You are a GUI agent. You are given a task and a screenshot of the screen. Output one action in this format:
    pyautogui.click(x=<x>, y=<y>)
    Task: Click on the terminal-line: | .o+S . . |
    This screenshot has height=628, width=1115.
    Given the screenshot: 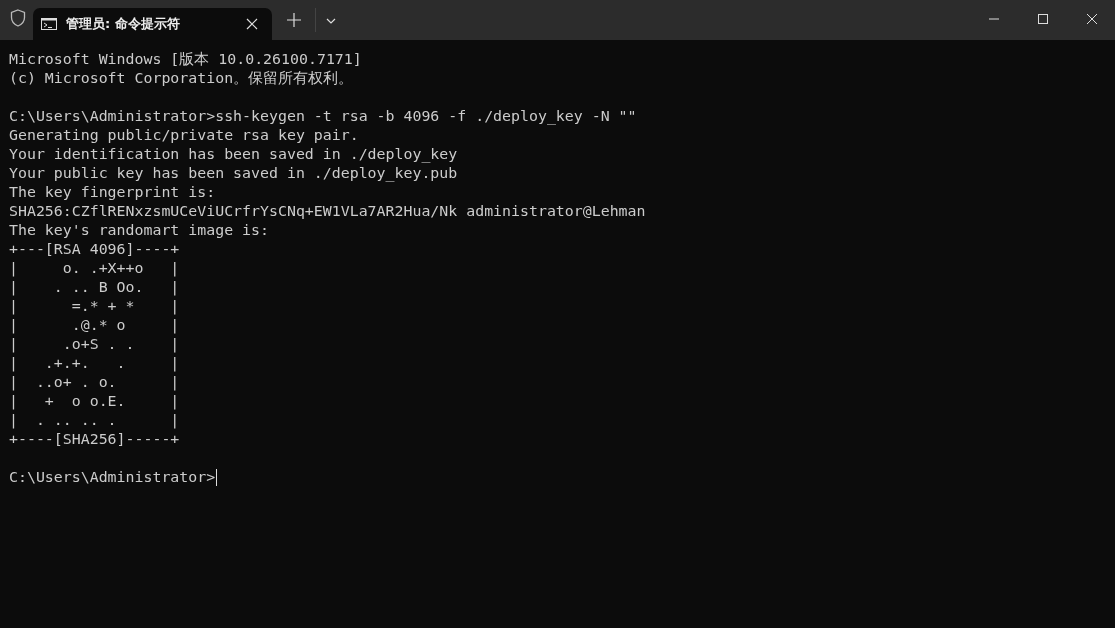 What is the action you would take?
    pyautogui.click(x=95, y=344)
    